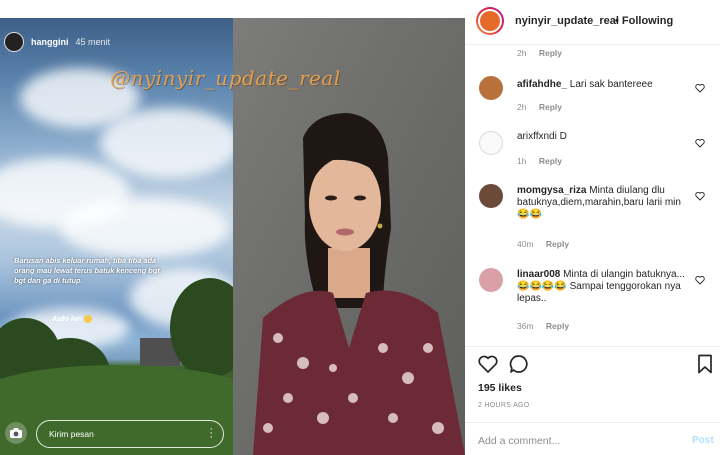 The width and height of the screenshot is (720, 455). Describe the element at coordinates (519, 364) in the screenshot. I see `comment-bubble-icon` at that location.